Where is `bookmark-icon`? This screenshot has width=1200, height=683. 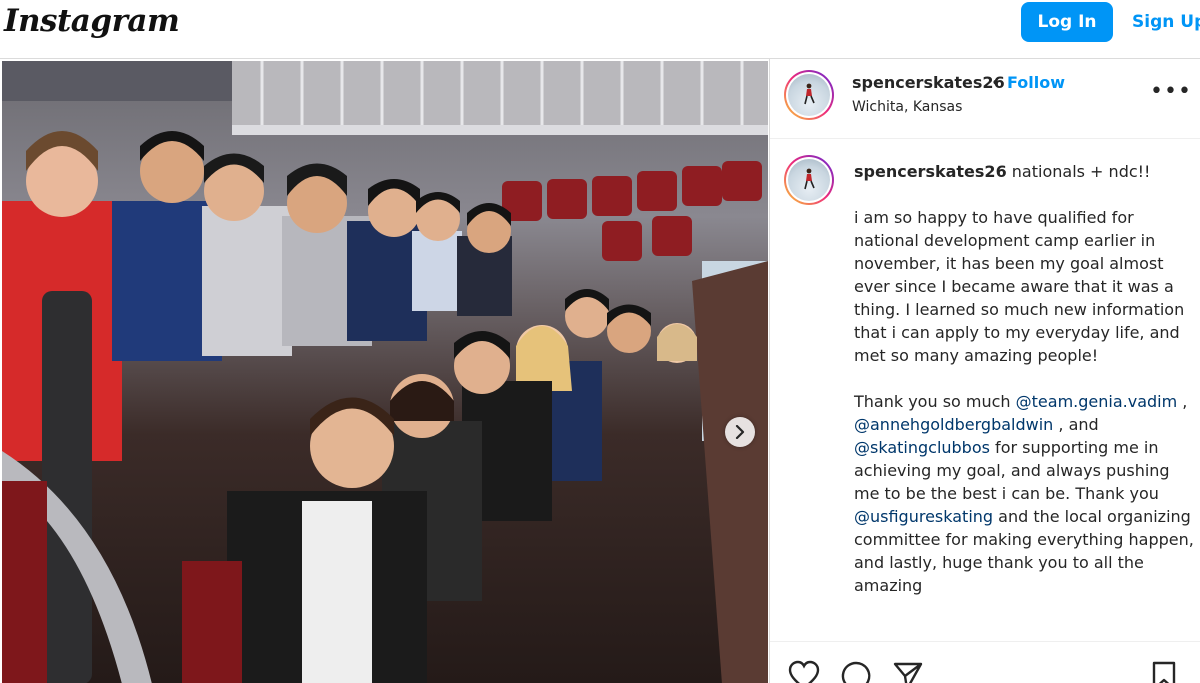 bookmark-icon is located at coordinates (1164, 671).